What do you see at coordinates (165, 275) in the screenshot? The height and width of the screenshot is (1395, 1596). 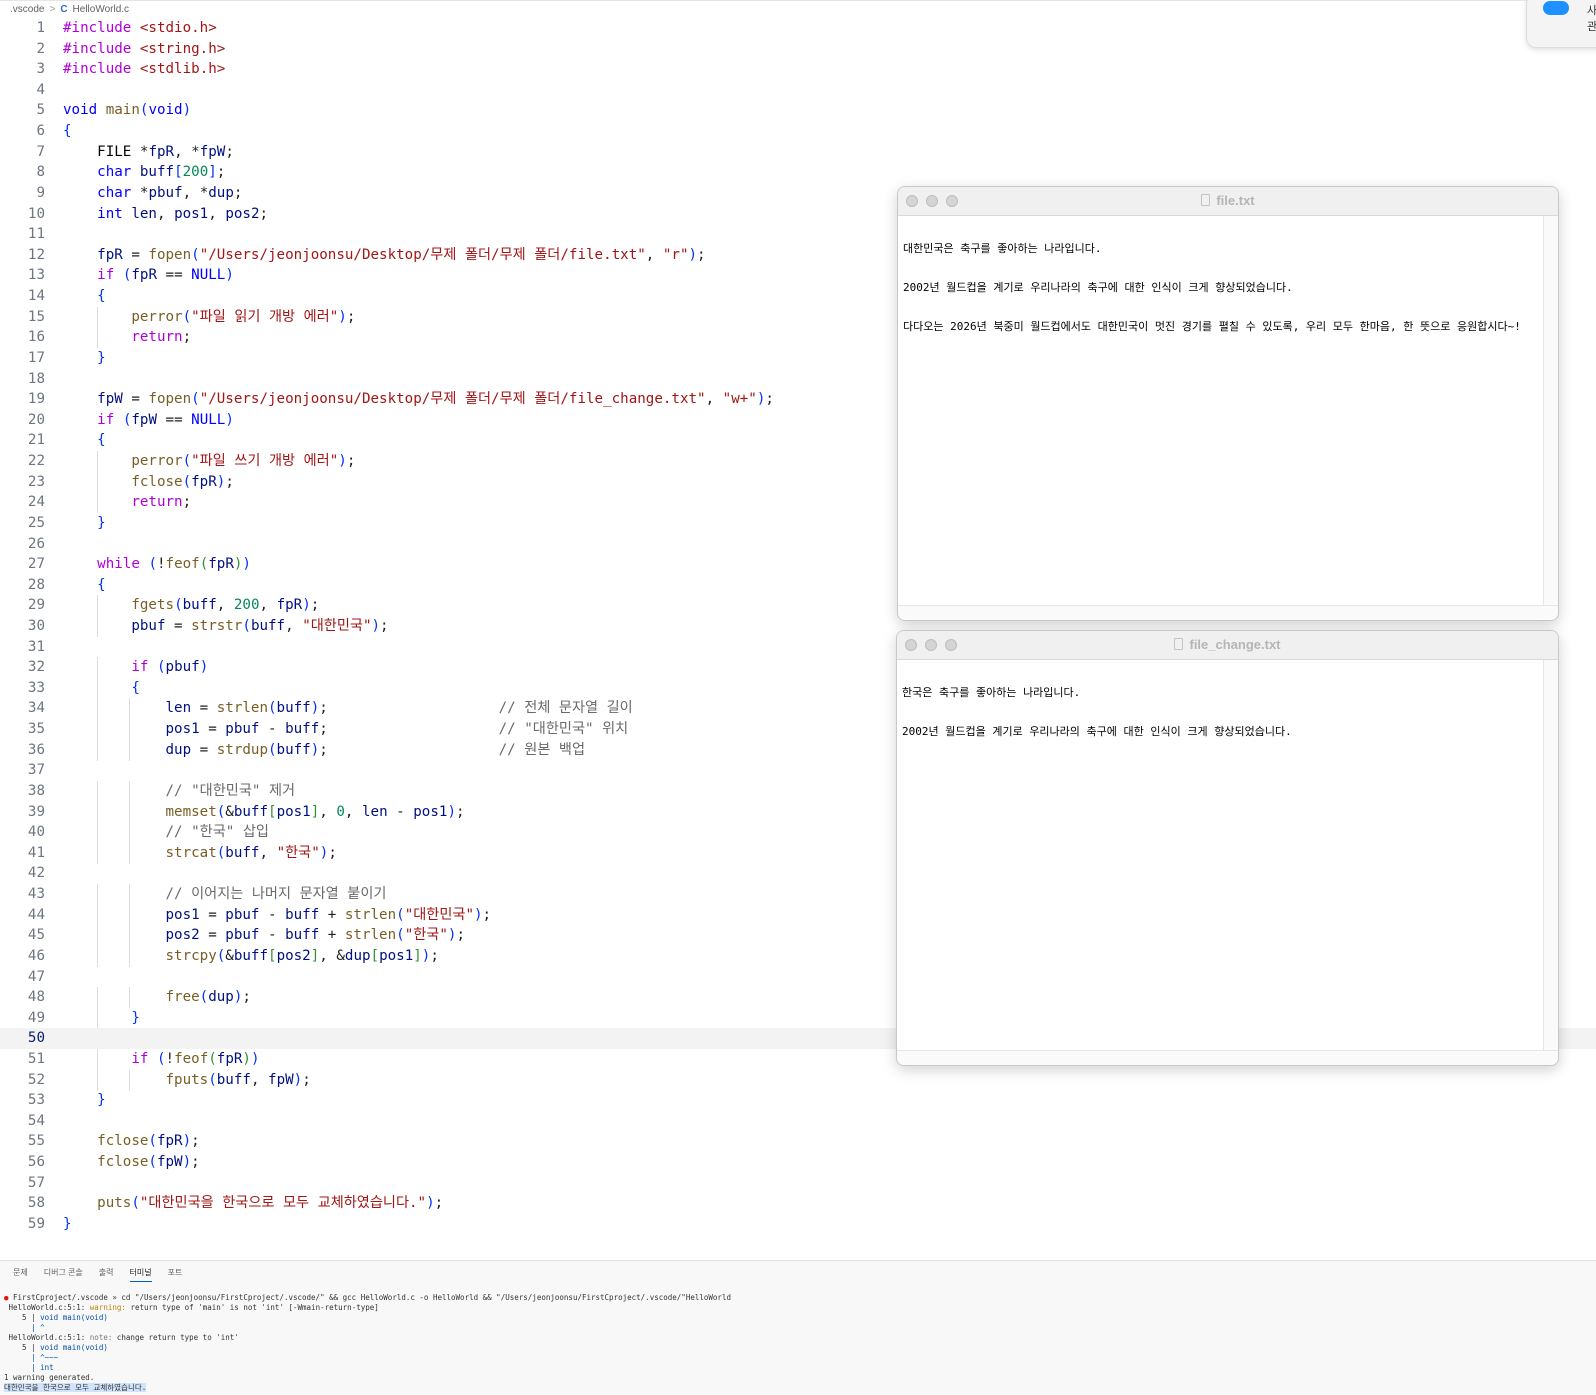 I see `code-text: if (fpR == NULL)` at bounding box center [165, 275].